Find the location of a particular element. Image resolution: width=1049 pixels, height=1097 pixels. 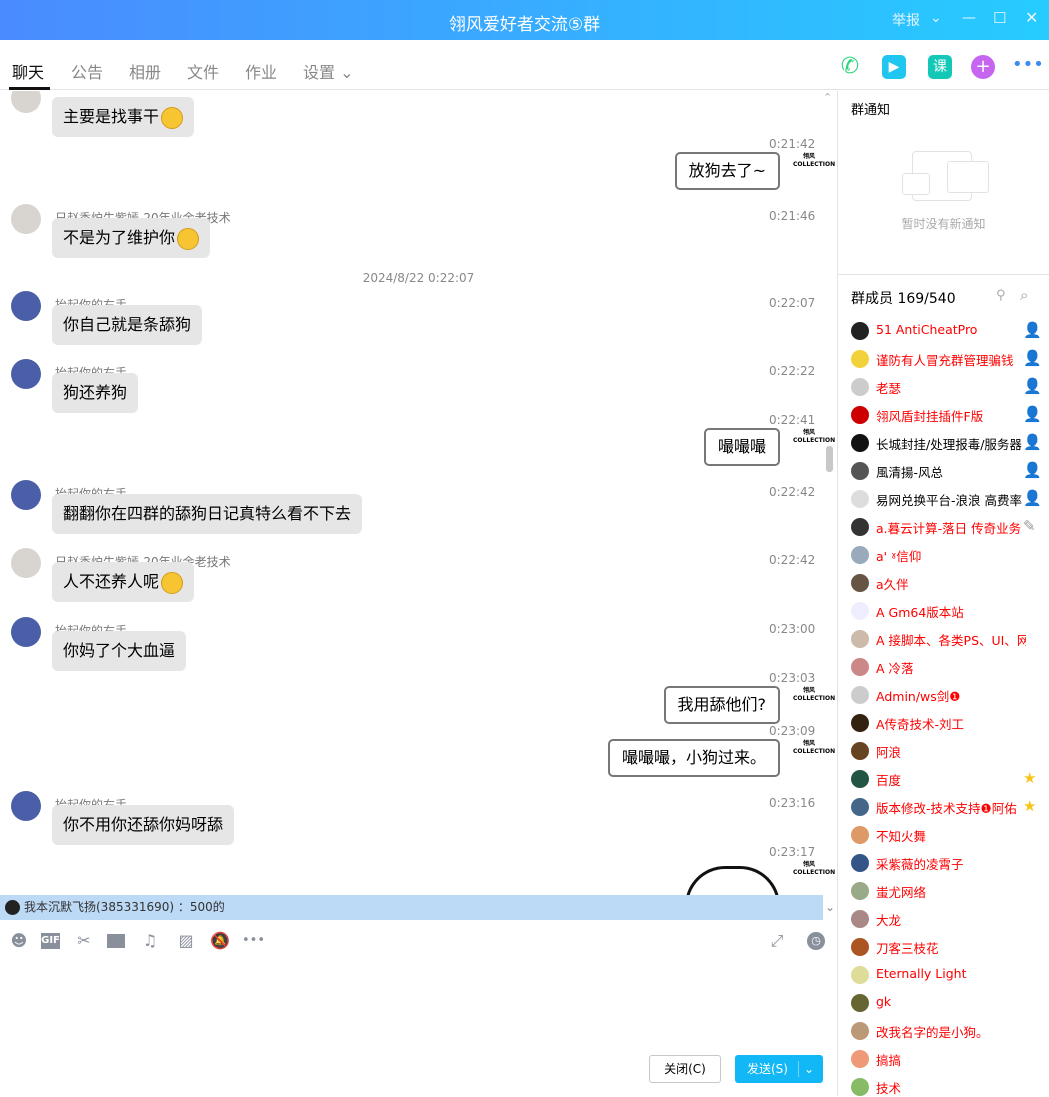

member-item: 百度 ★ is located at coordinates (948, 779).